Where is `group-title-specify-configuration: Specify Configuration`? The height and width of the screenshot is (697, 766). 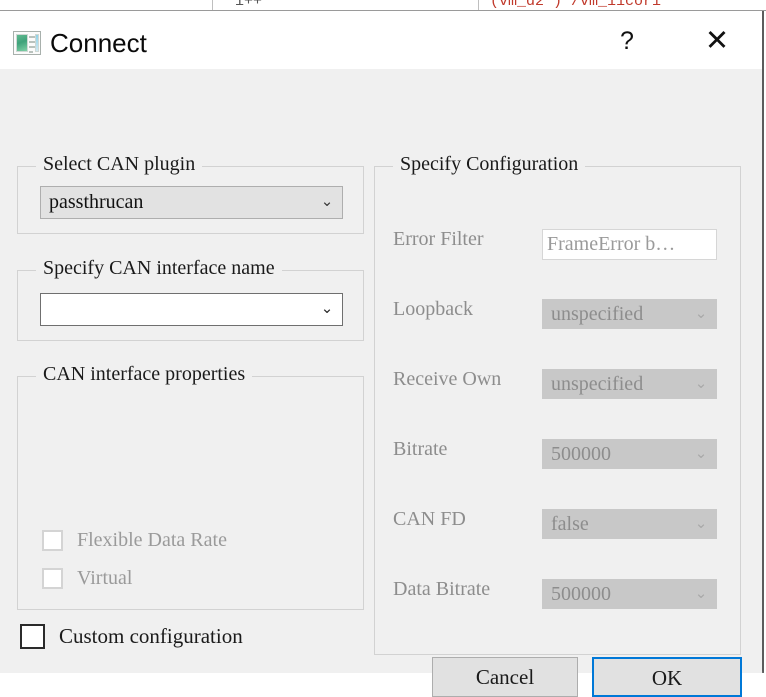
group-title-specify-configuration: Specify Configuration is located at coordinates (489, 164).